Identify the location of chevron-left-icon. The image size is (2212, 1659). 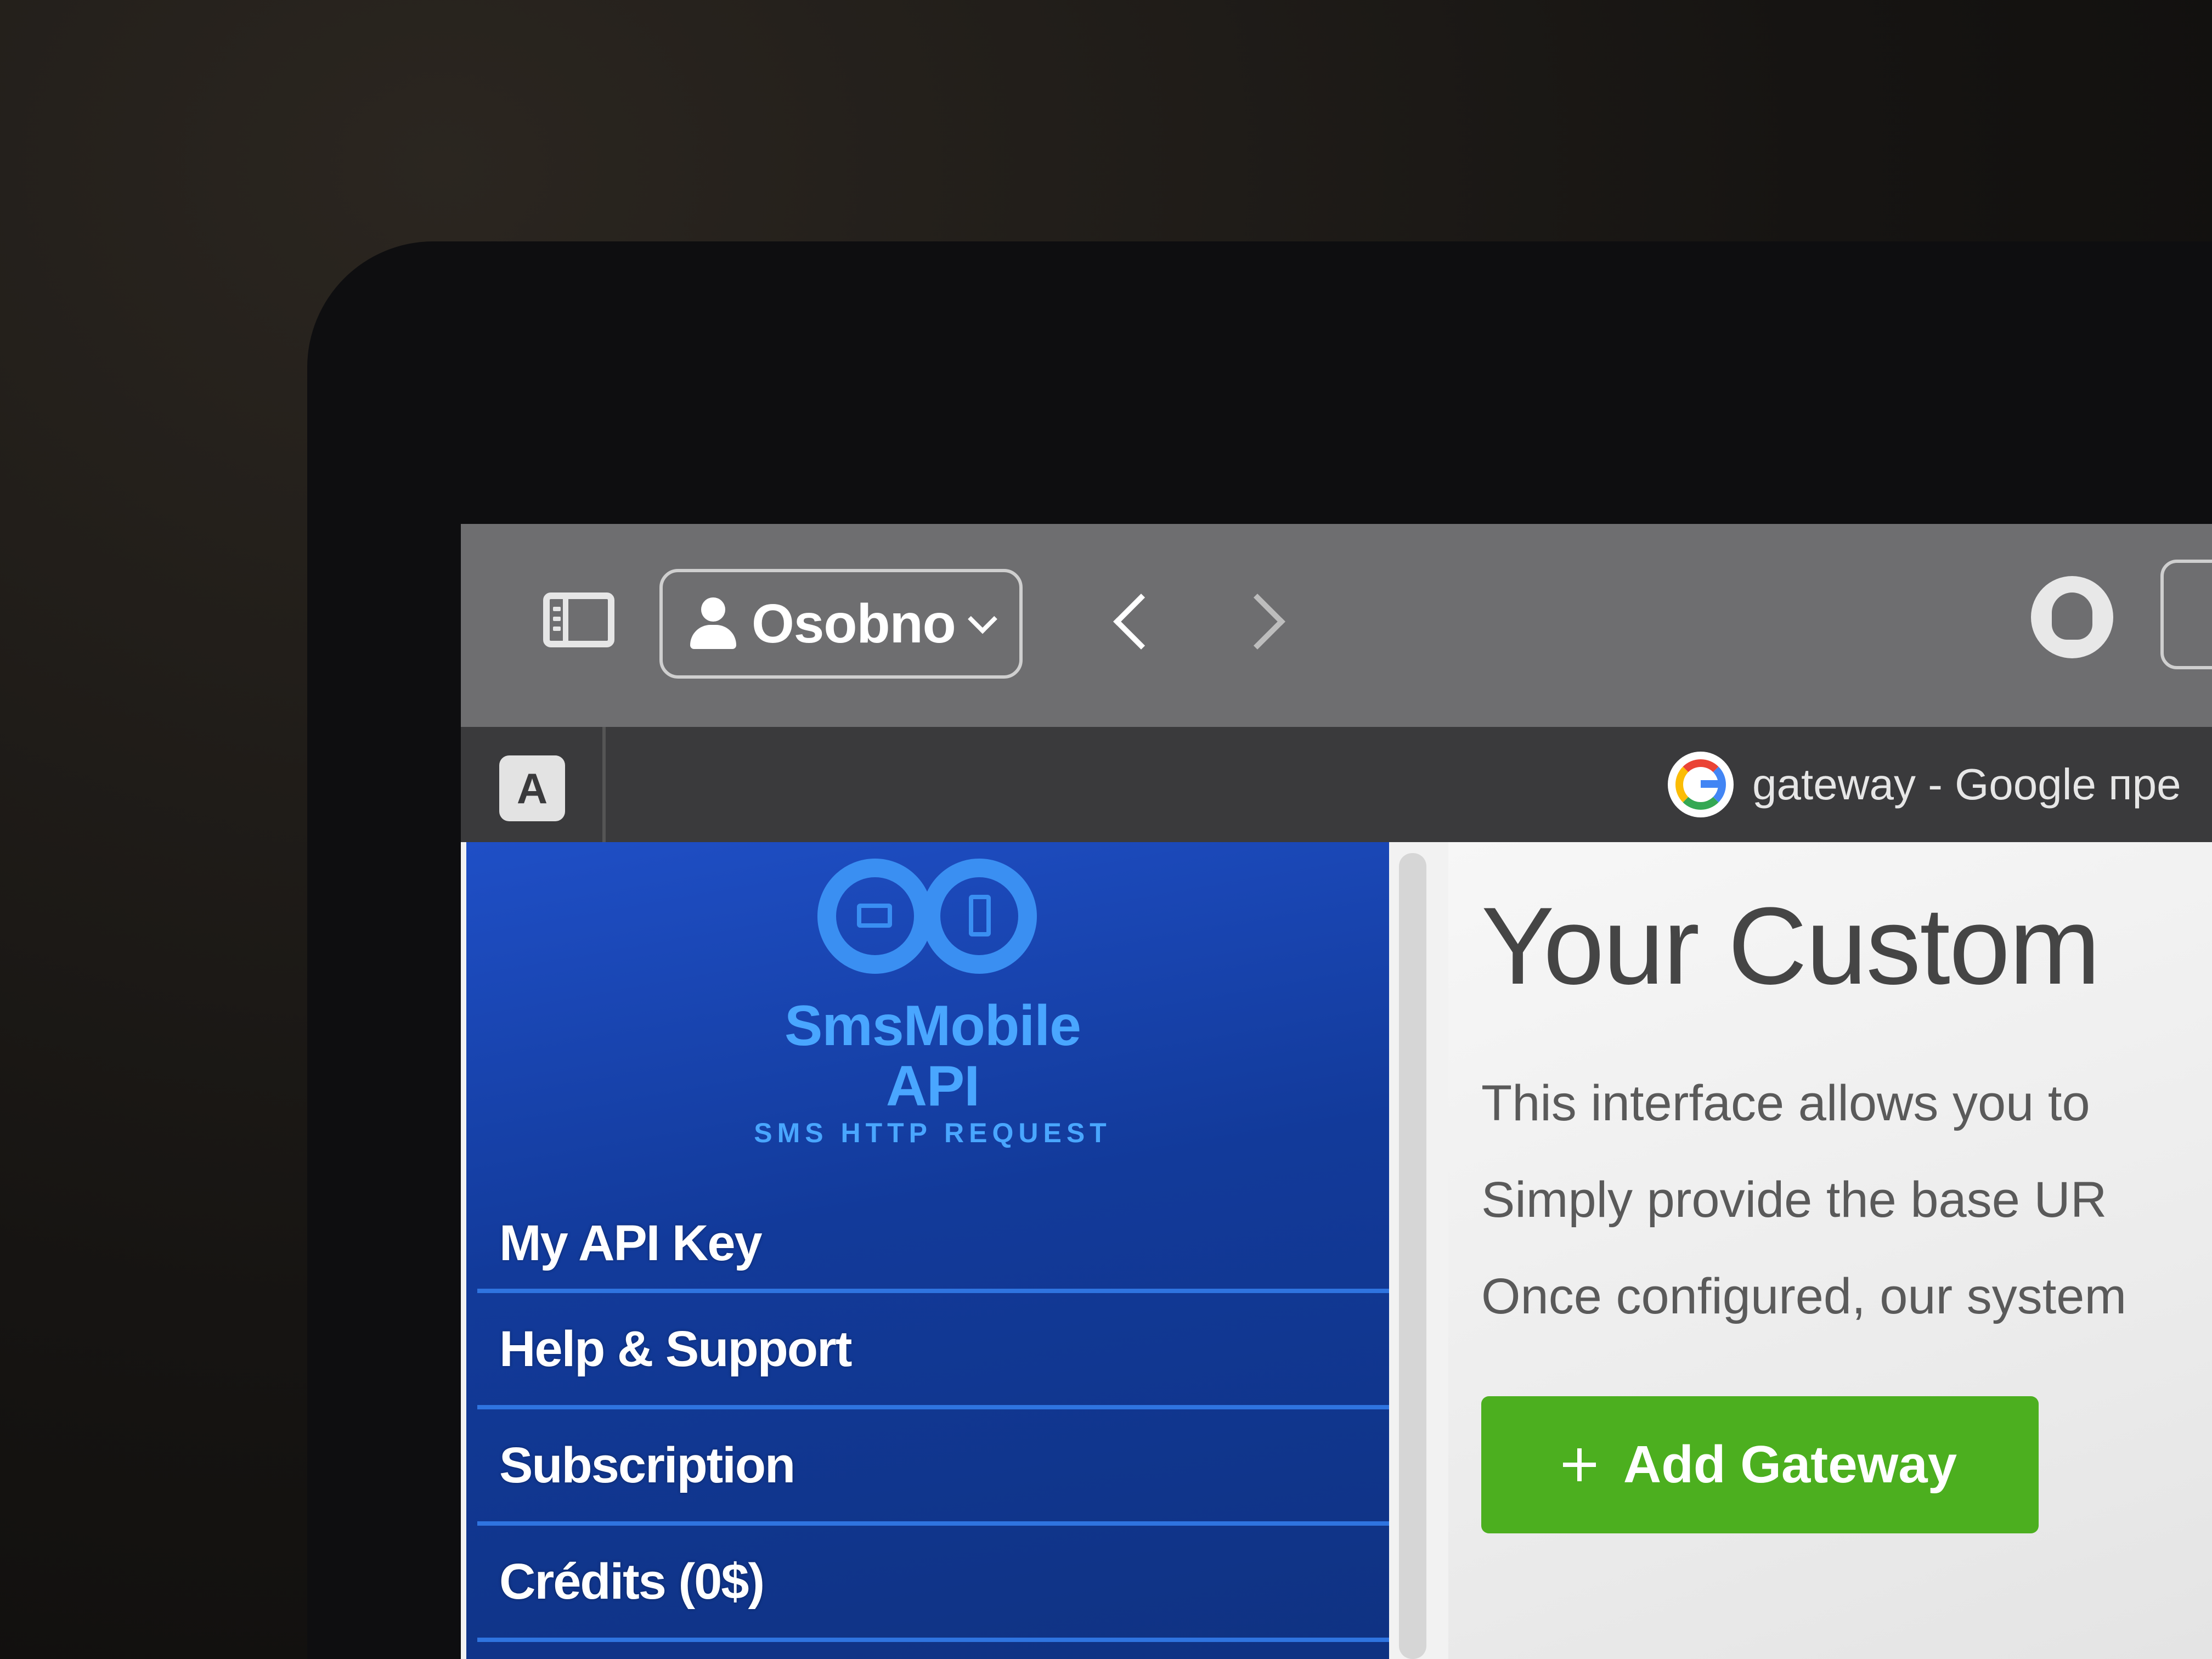
(1133, 620).